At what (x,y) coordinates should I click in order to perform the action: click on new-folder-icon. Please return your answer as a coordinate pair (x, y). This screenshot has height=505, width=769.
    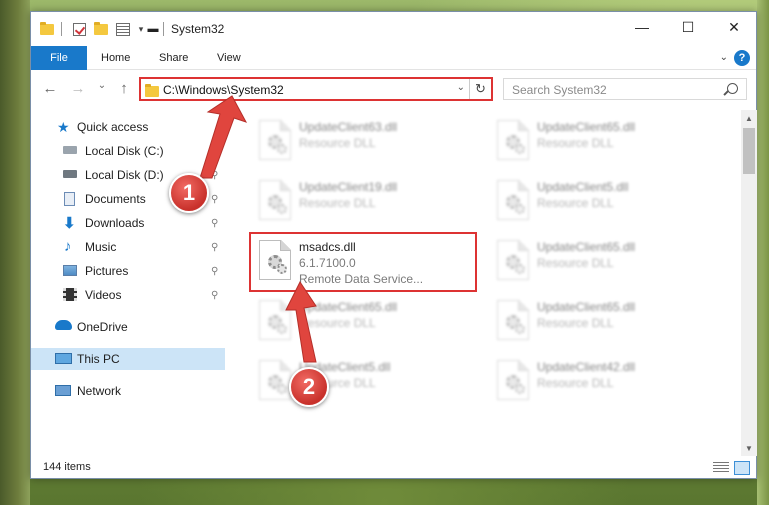
    Looking at the image, I should click on (101, 29).